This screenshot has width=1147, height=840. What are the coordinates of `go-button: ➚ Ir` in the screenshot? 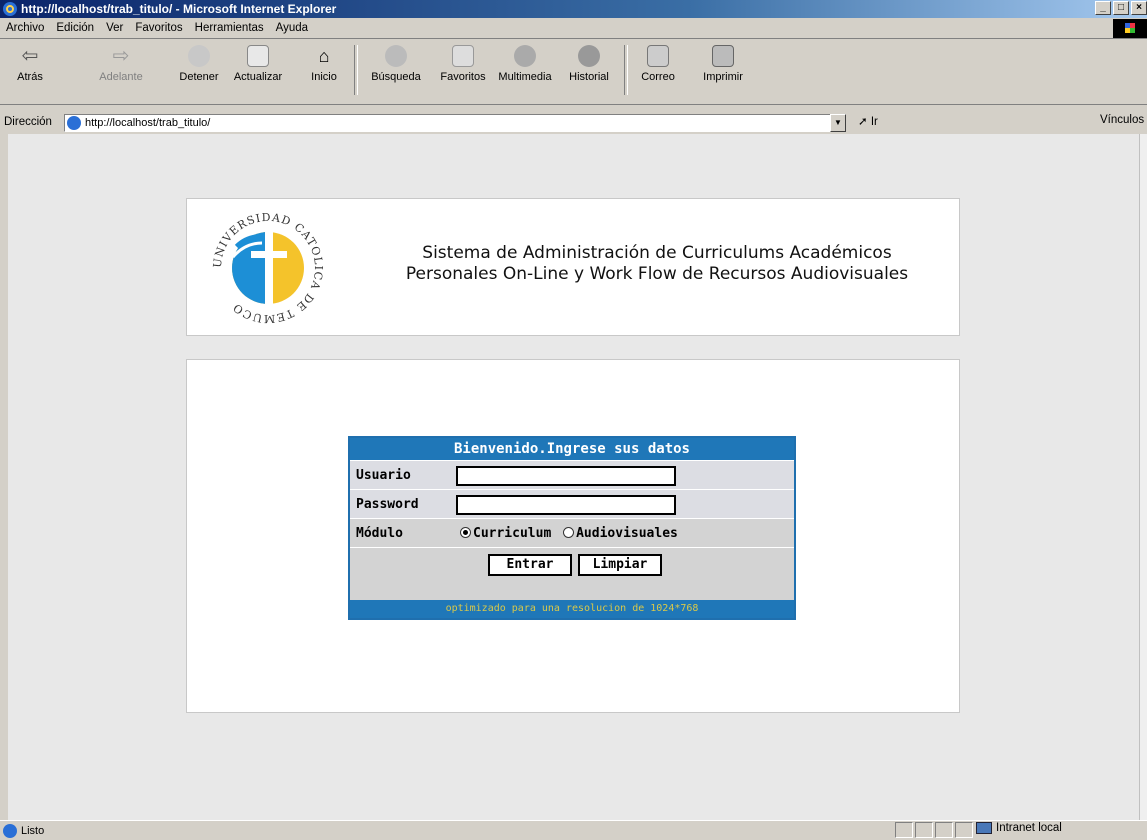 It's located at (868, 121).